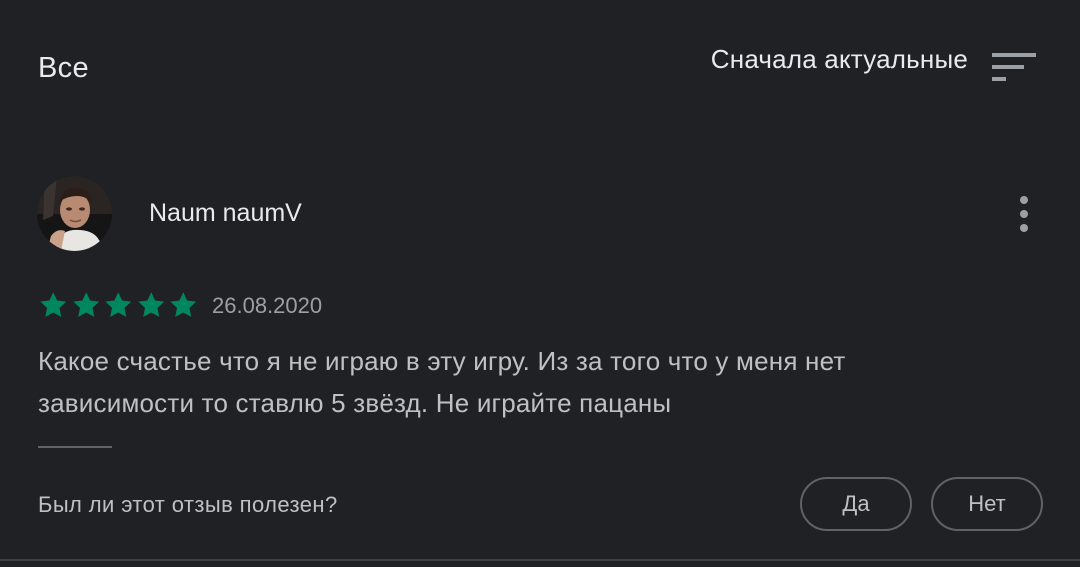 The height and width of the screenshot is (567, 1080). What do you see at coordinates (540, 560) in the screenshot?
I see `section-divider` at bounding box center [540, 560].